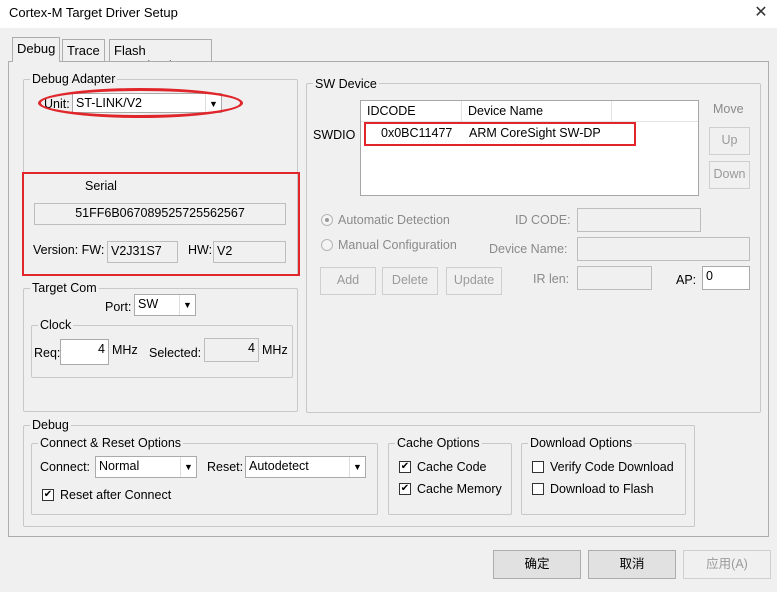 Image resolution: width=777 pixels, height=592 pixels. What do you see at coordinates (36, 61) in the screenshot?
I see `active-tab-joint` at bounding box center [36, 61].